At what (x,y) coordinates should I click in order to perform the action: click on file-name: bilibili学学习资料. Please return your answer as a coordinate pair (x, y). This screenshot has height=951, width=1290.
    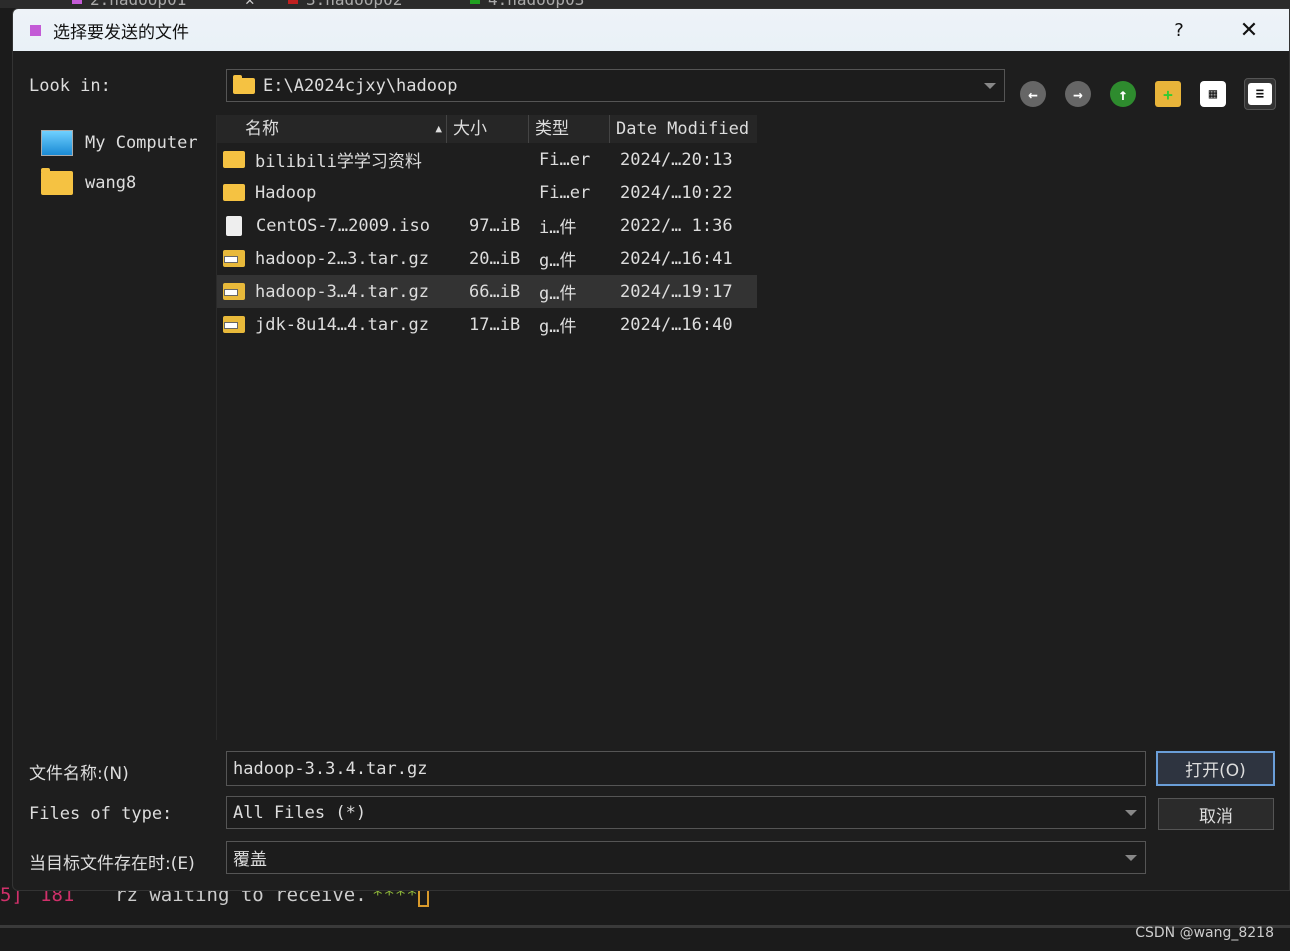
    Looking at the image, I should click on (332, 159).